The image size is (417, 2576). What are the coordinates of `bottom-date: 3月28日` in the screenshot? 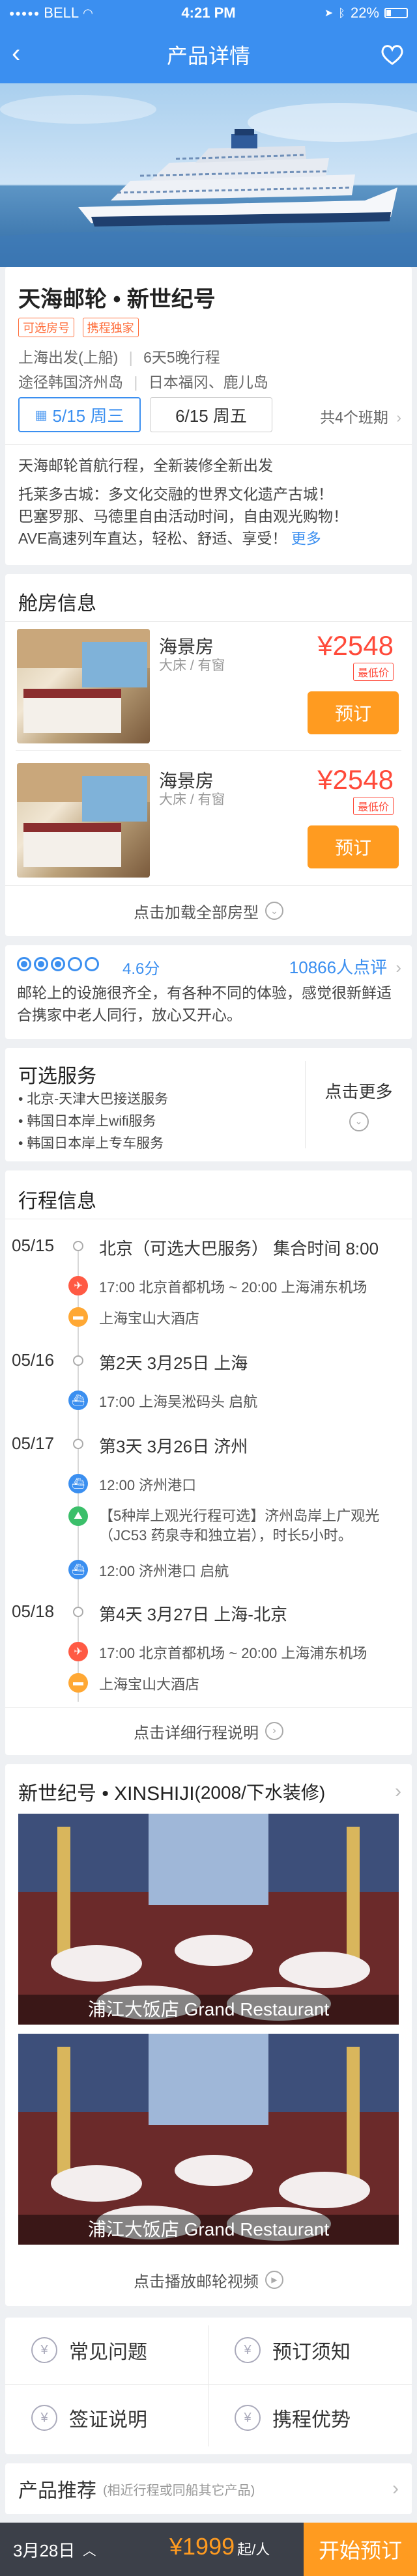 It's located at (45, 2550).